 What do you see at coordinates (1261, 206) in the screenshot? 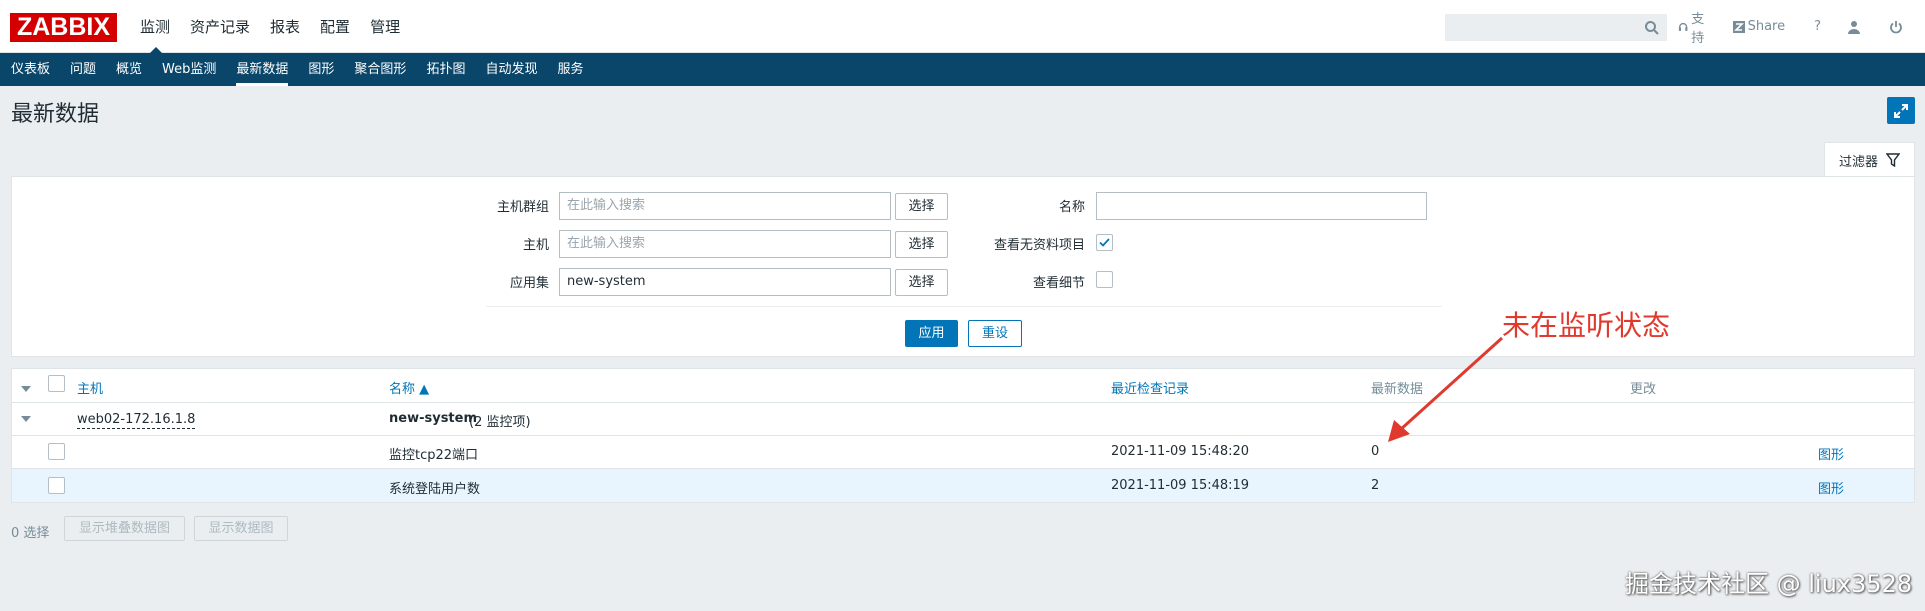
I see `name-input` at bounding box center [1261, 206].